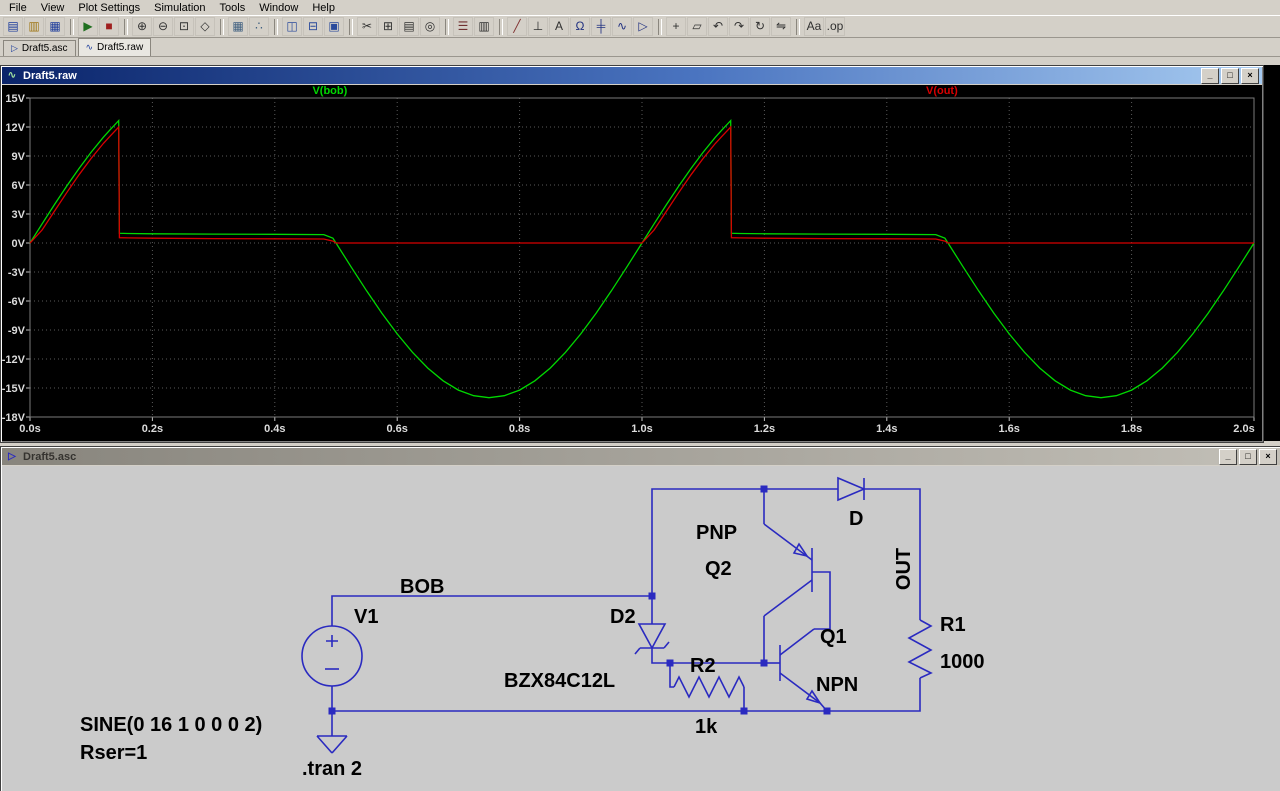 Image resolution: width=1280 pixels, height=791 pixels. I want to click on x-tick-label: 1.6s, so click(1008, 429).